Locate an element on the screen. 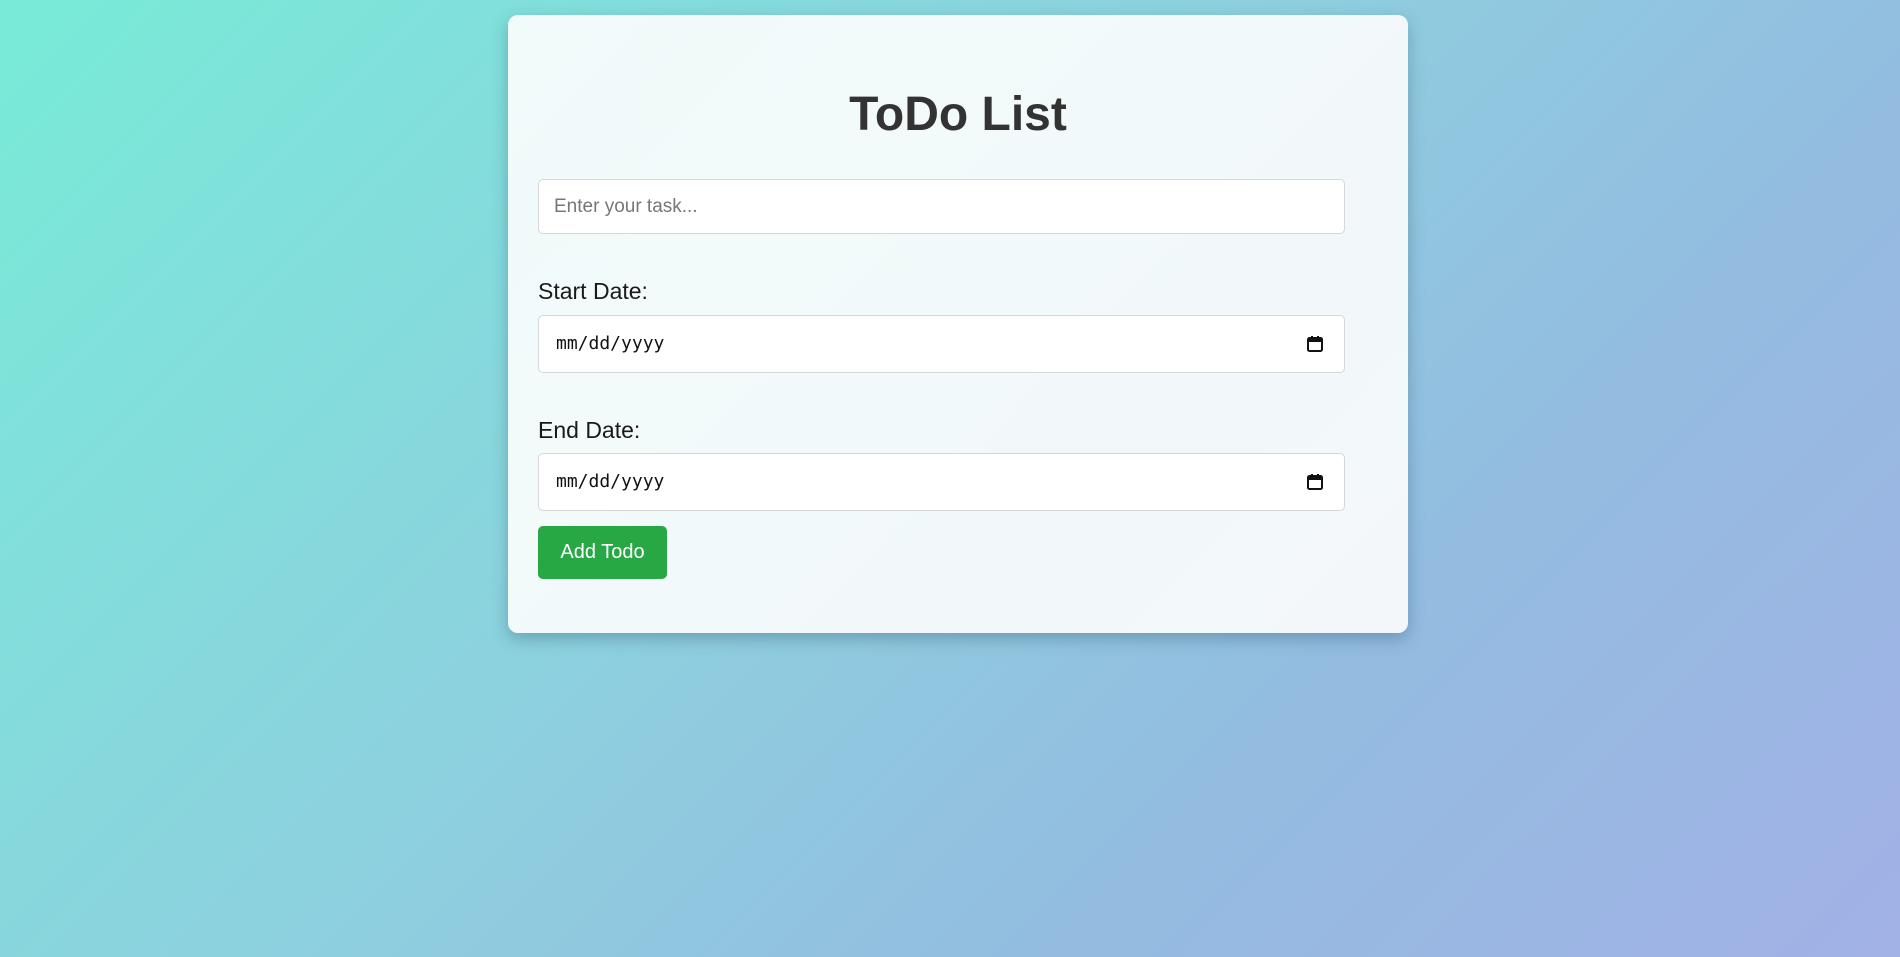 The image size is (1900, 957). add-todo-button: Add Todo is located at coordinates (602, 552).